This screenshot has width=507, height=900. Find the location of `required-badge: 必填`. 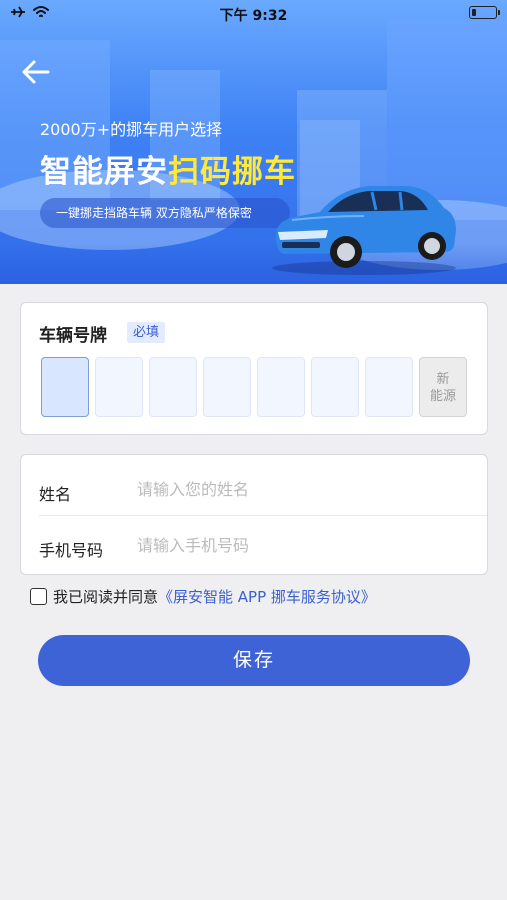

required-badge: 必填 is located at coordinates (146, 332).